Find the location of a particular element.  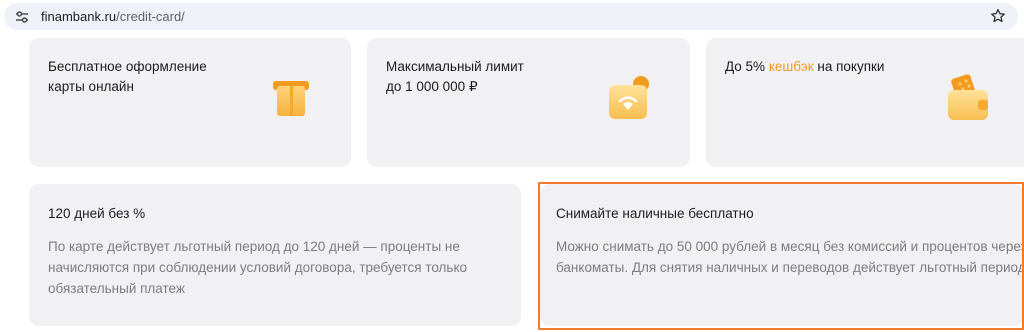

benefit-title-line: до 1 000 000 ₽ is located at coordinates (432, 86).